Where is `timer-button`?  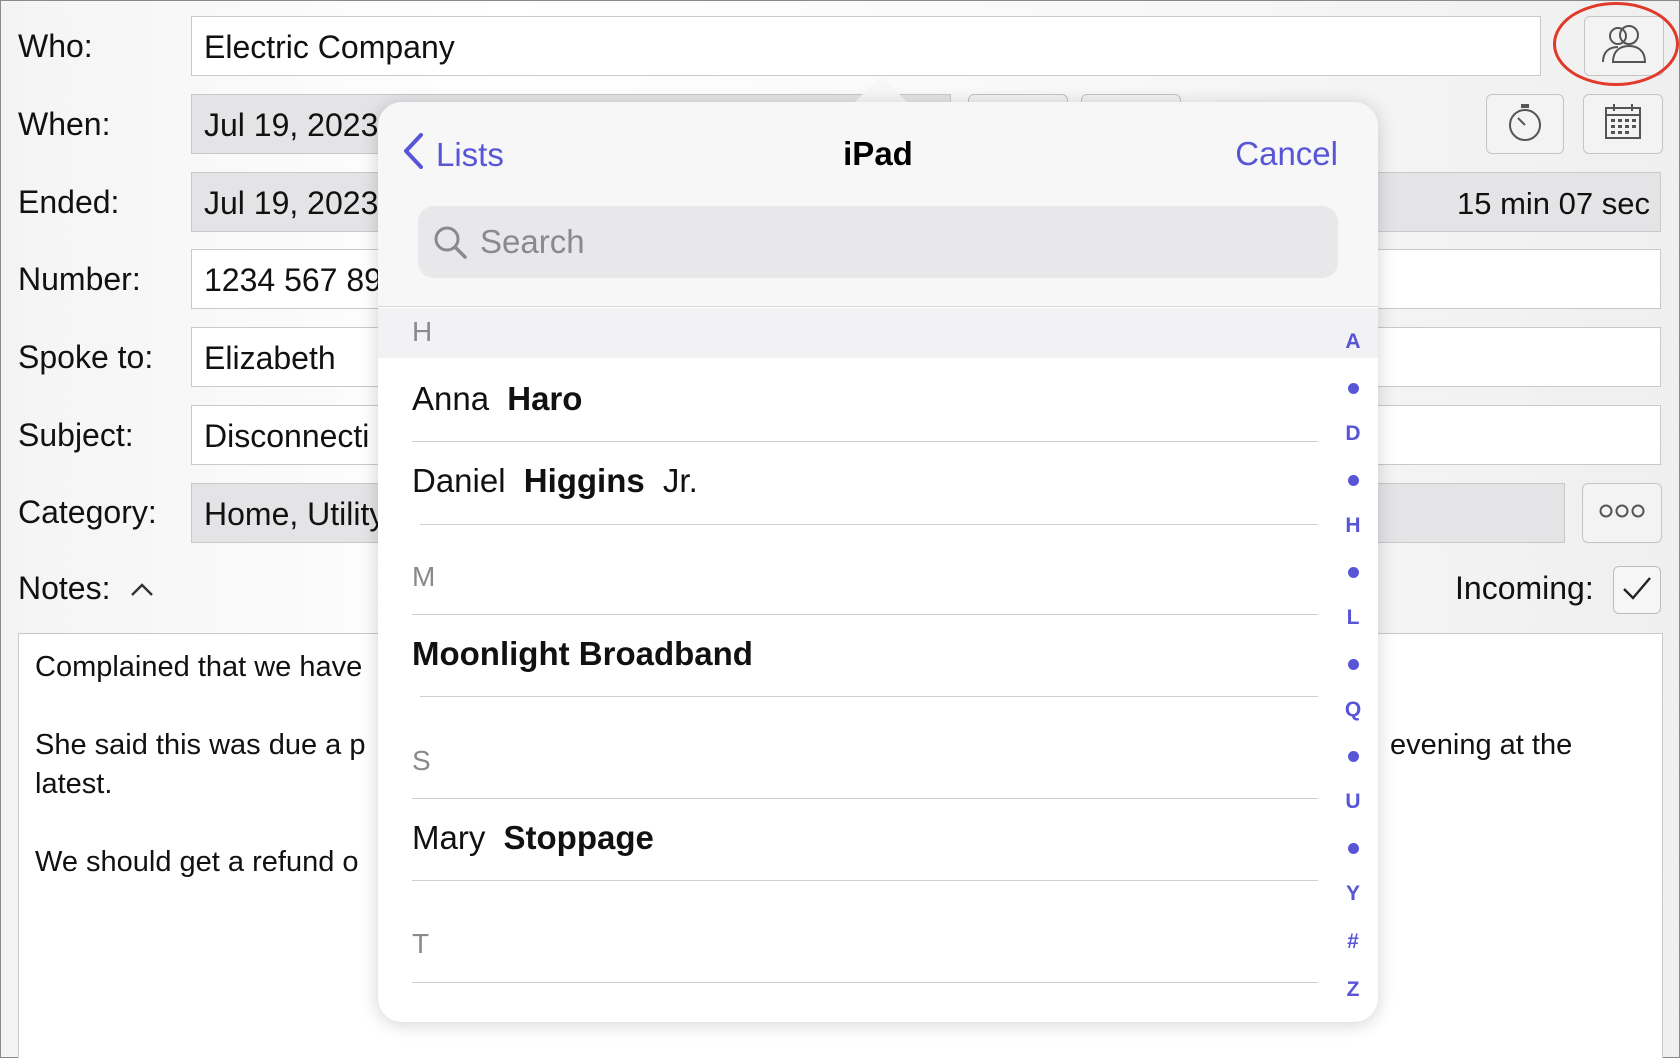 timer-button is located at coordinates (1525, 124).